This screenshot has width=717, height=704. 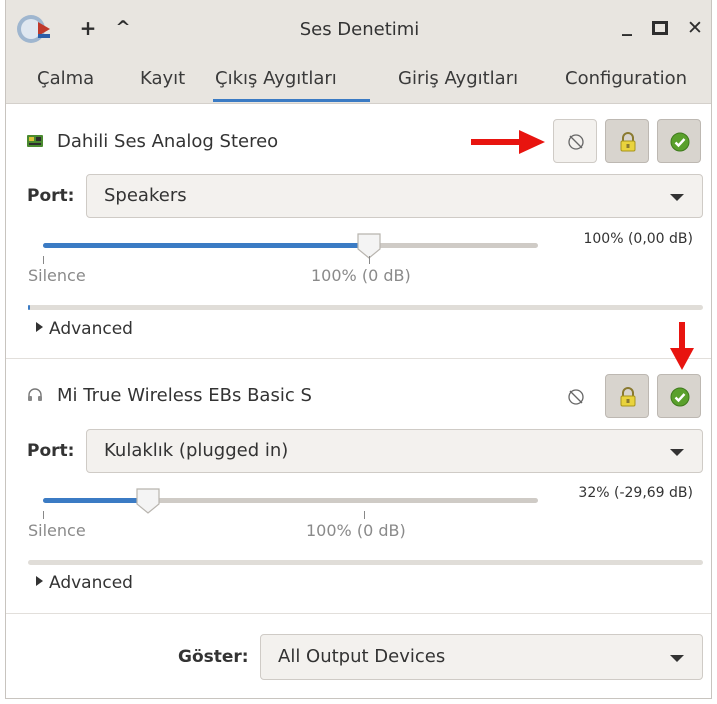 What do you see at coordinates (394, 196) in the screenshot?
I see `port-select: Speakers` at bounding box center [394, 196].